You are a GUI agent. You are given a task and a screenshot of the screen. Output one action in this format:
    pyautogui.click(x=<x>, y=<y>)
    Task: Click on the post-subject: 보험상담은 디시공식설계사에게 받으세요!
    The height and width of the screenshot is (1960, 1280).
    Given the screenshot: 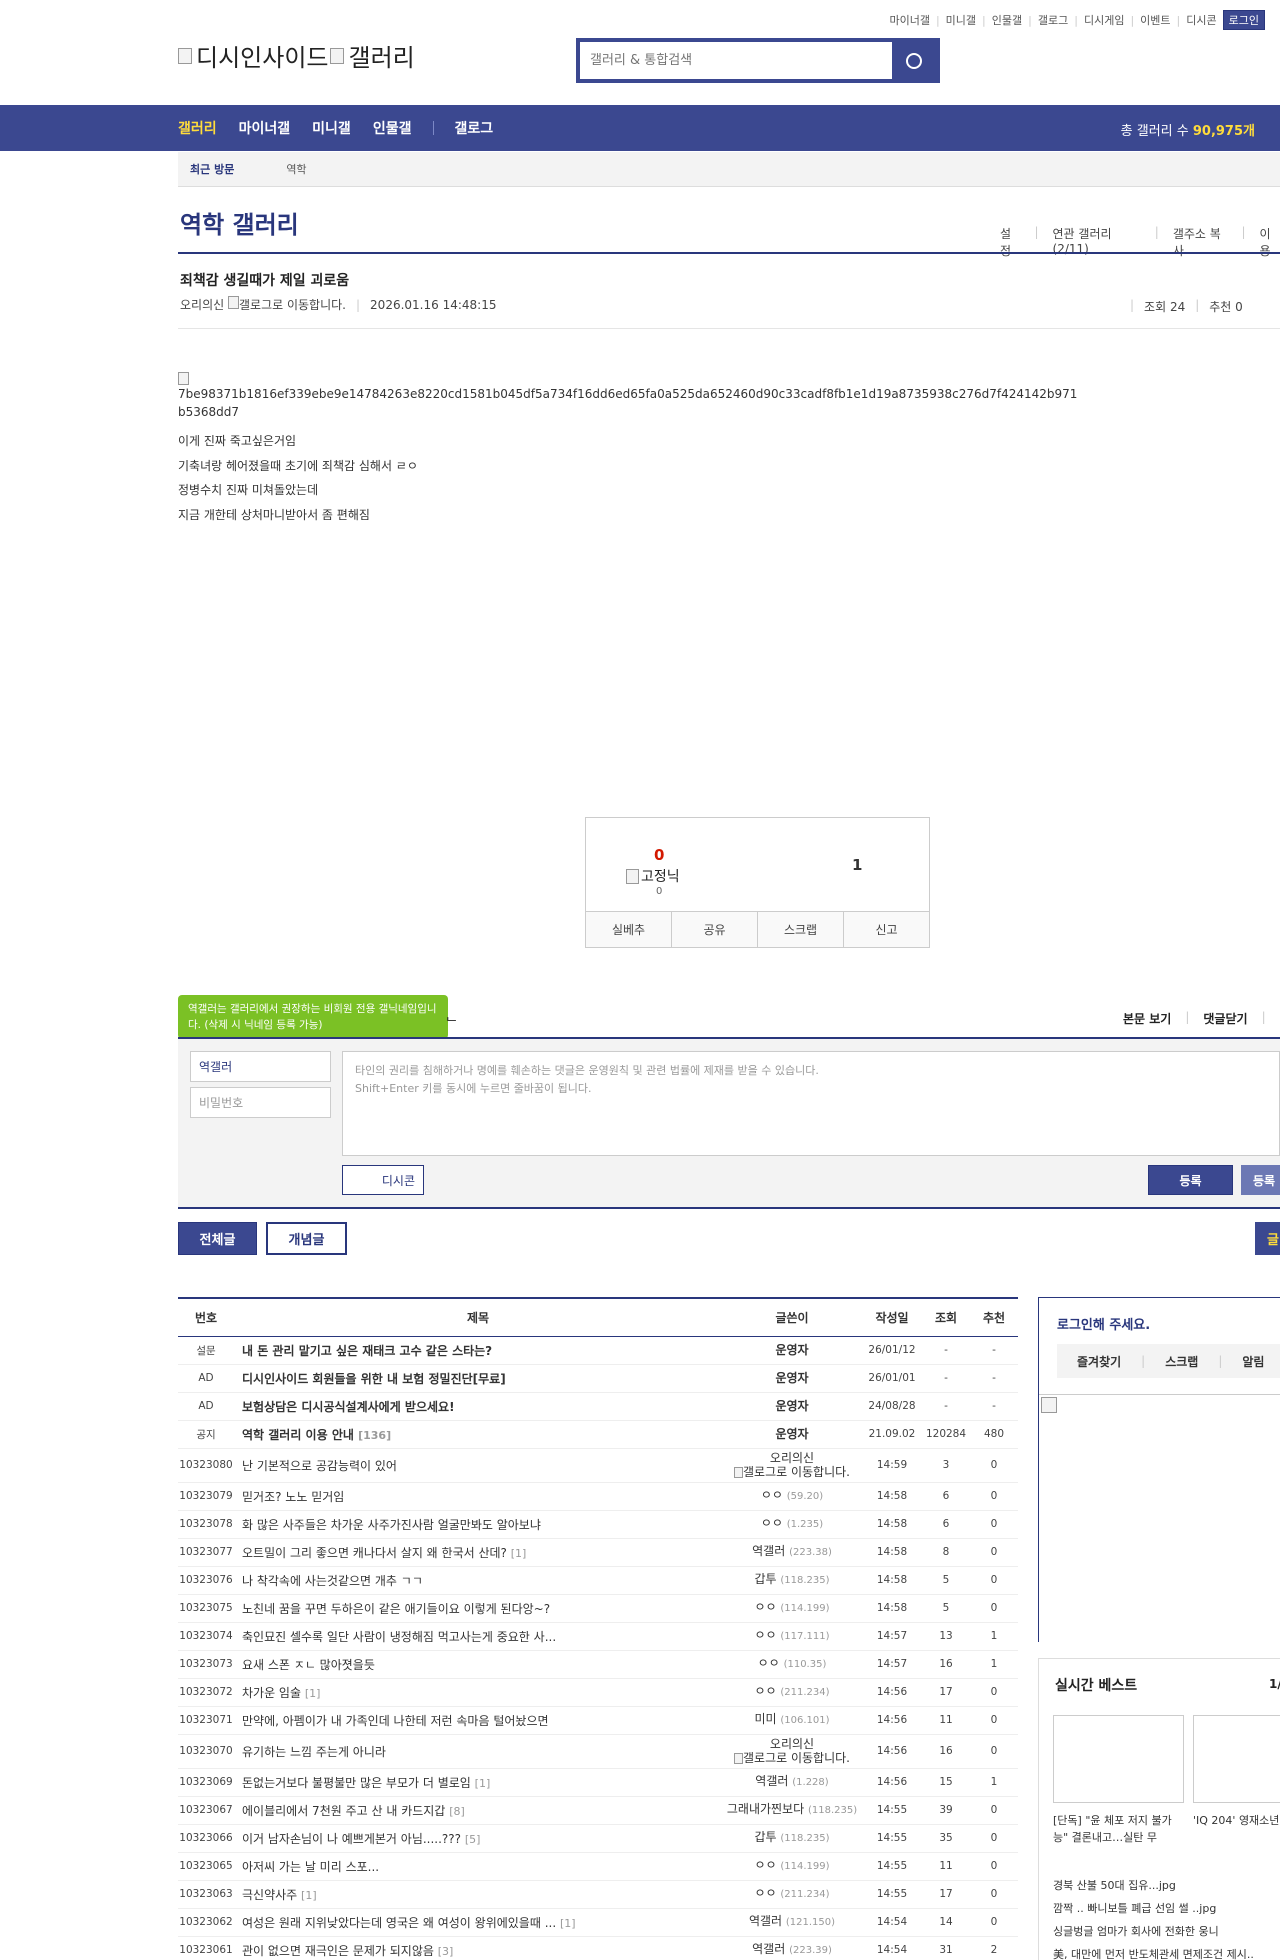 What is the action you would take?
    pyautogui.click(x=478, y=1406)
    